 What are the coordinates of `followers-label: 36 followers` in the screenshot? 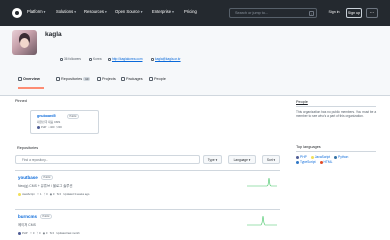 It's located at (73, 59).